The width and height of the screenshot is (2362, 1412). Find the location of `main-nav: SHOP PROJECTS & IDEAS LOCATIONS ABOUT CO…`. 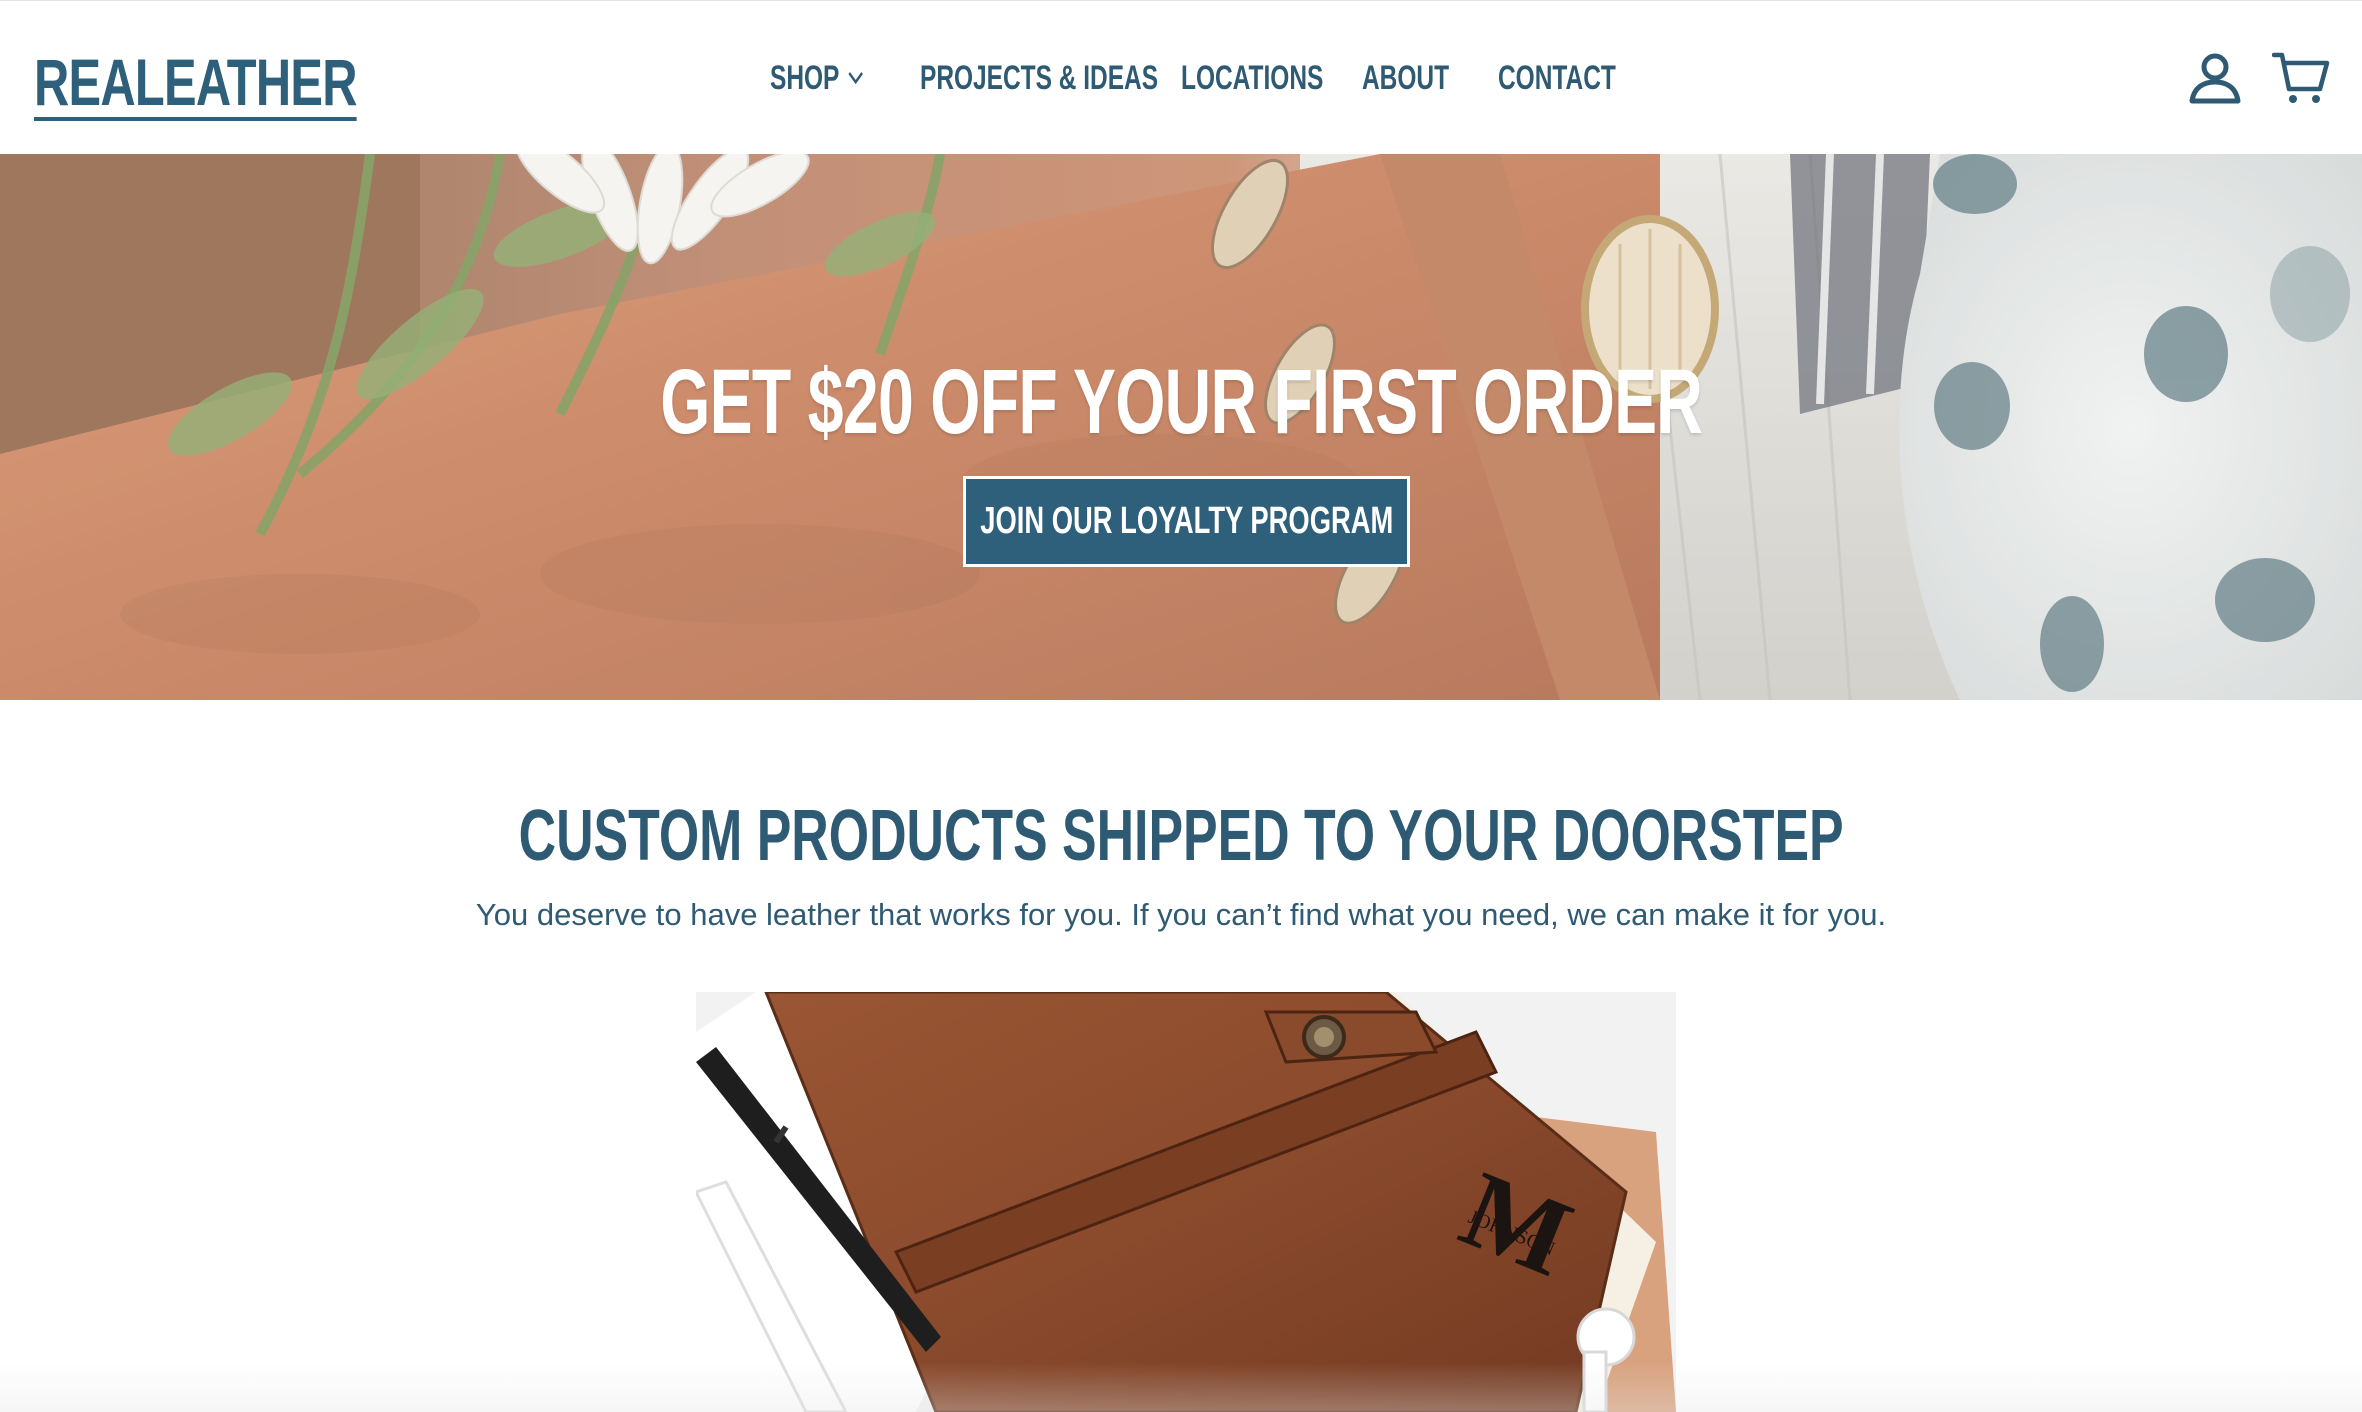

main-nav: SHOP PROJECTS & IDEAS LOCATIONS ABOUT CO… is located at coordinates (1209, 78).